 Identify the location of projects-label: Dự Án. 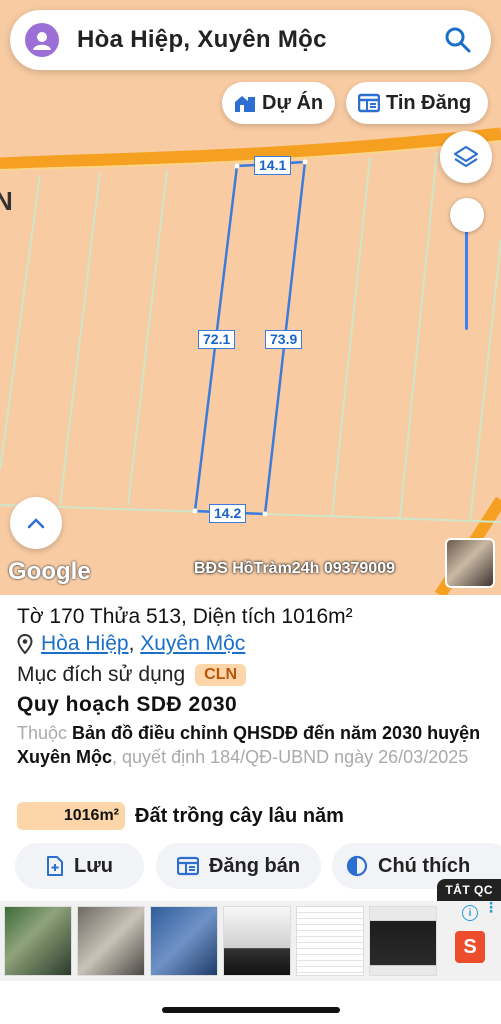
(293, 102).